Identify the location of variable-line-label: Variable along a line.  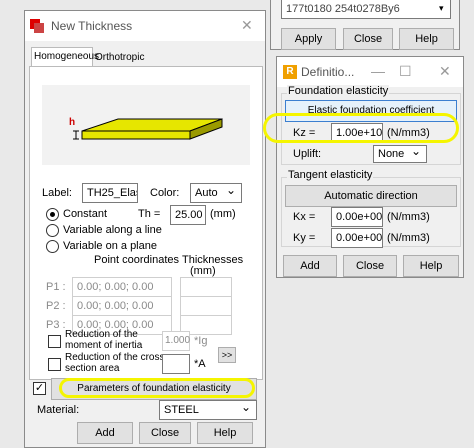
(112, 230).